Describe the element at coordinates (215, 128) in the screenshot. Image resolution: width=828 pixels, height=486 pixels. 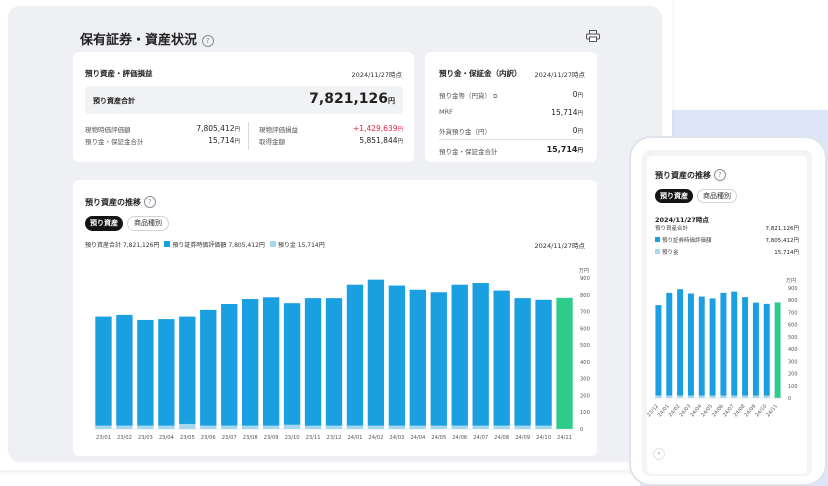
I see `market-value-number: 7,805,412` at that location.